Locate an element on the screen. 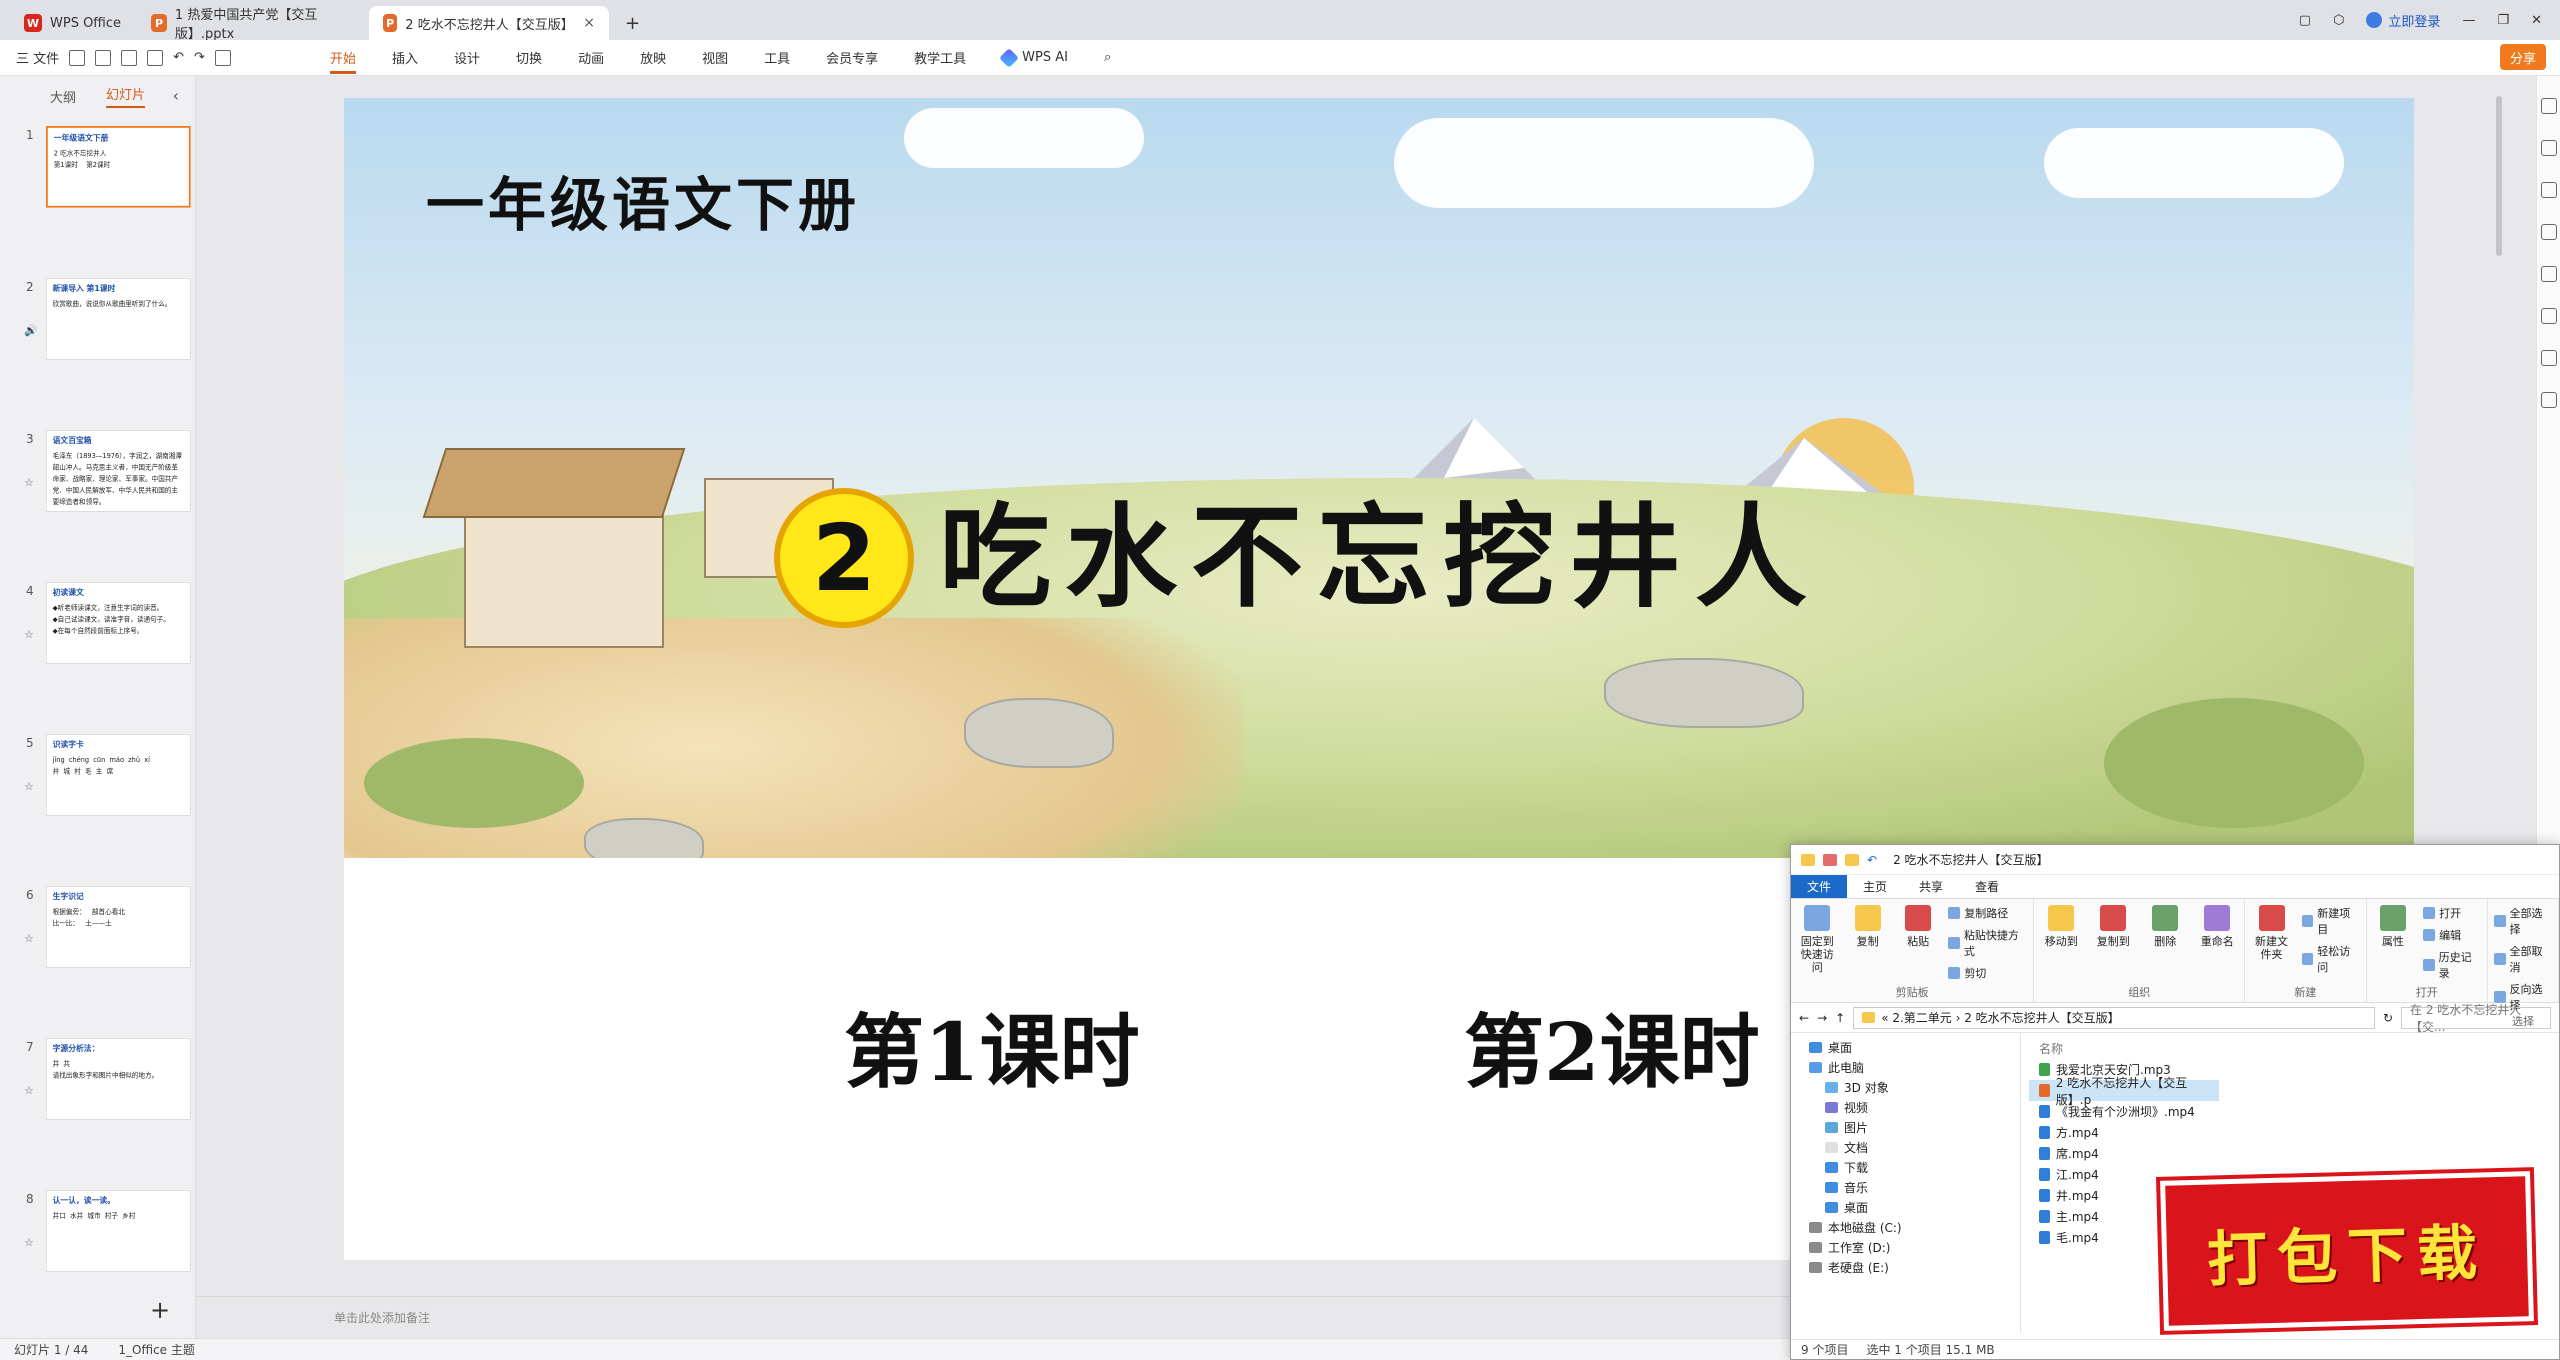 Image resolution: width=2560 pixels, height=1360 pixels. format-painter-icon is located at coordinates (222, 57).